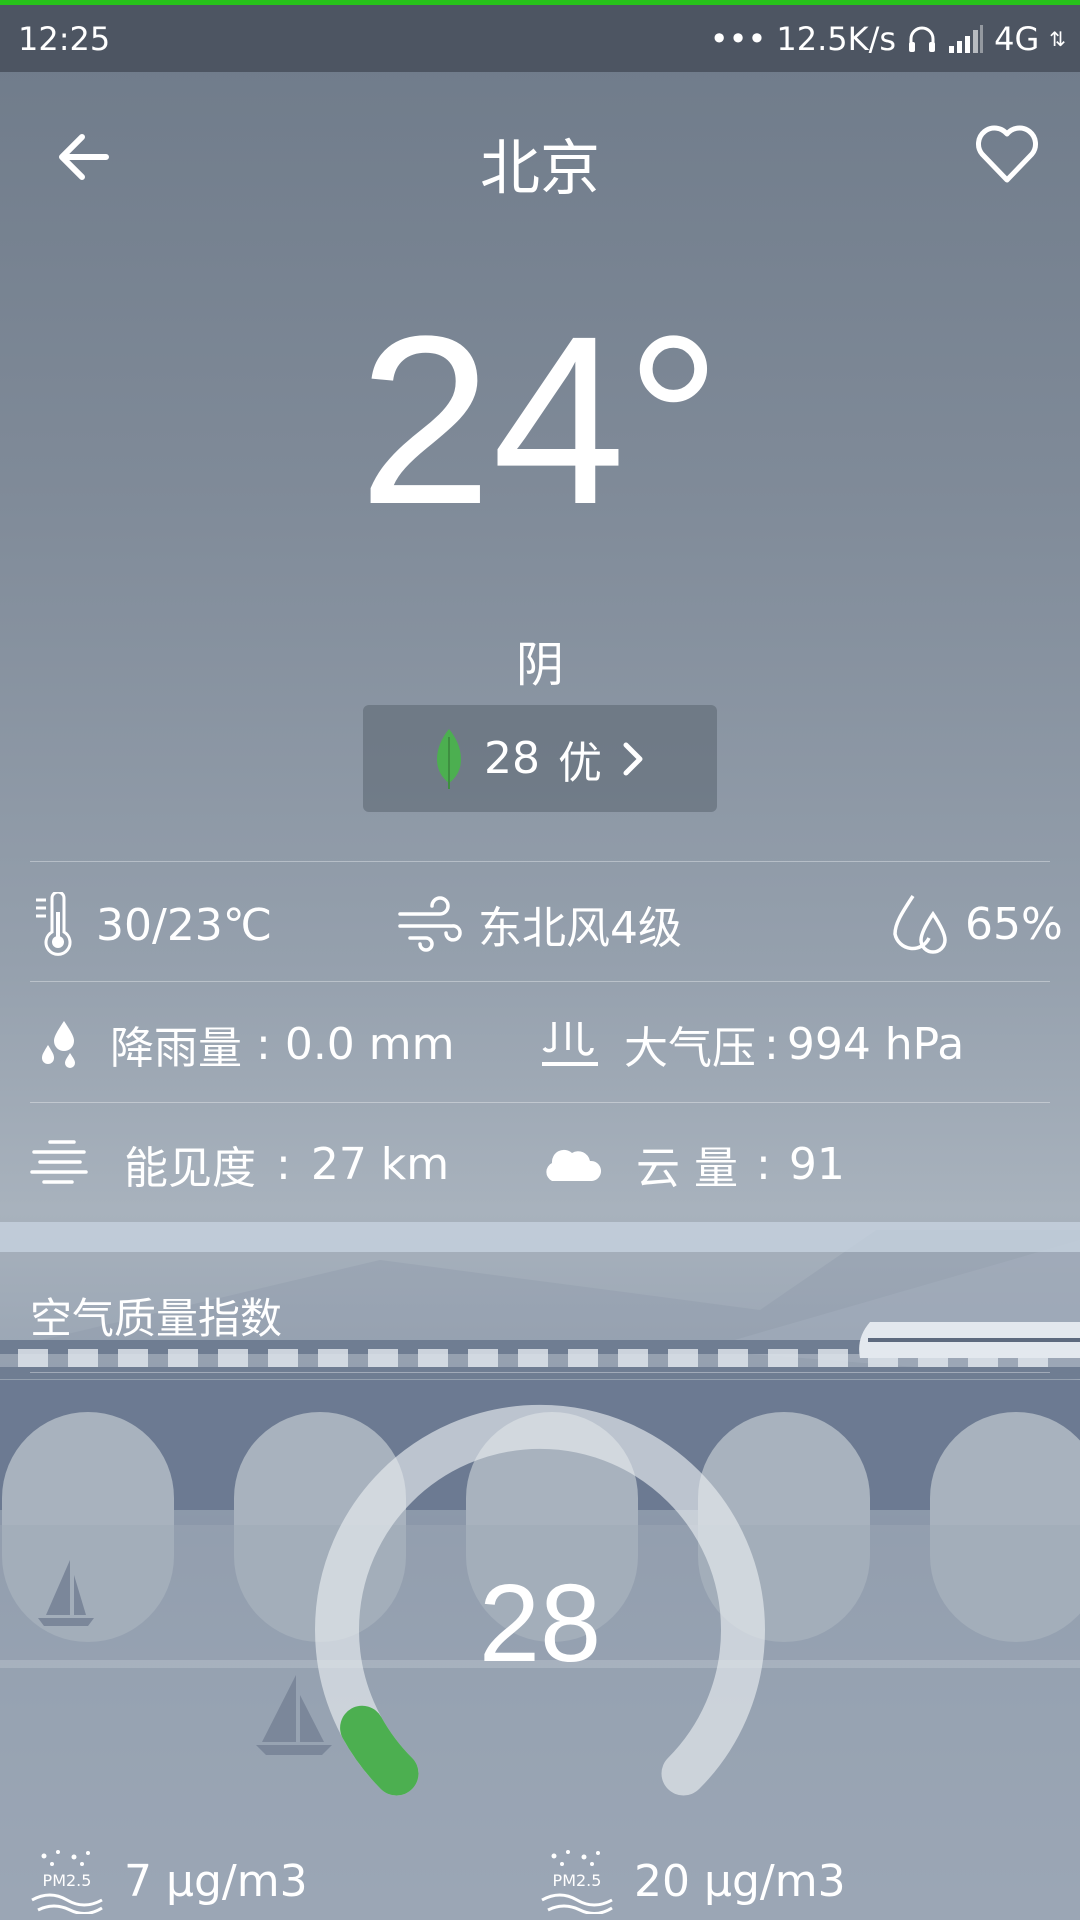  What do you see at coordinates (1057, 38) in the screenshot?
I see `data-arrows-icon: ⇅` at bounding box center [1057, 38].